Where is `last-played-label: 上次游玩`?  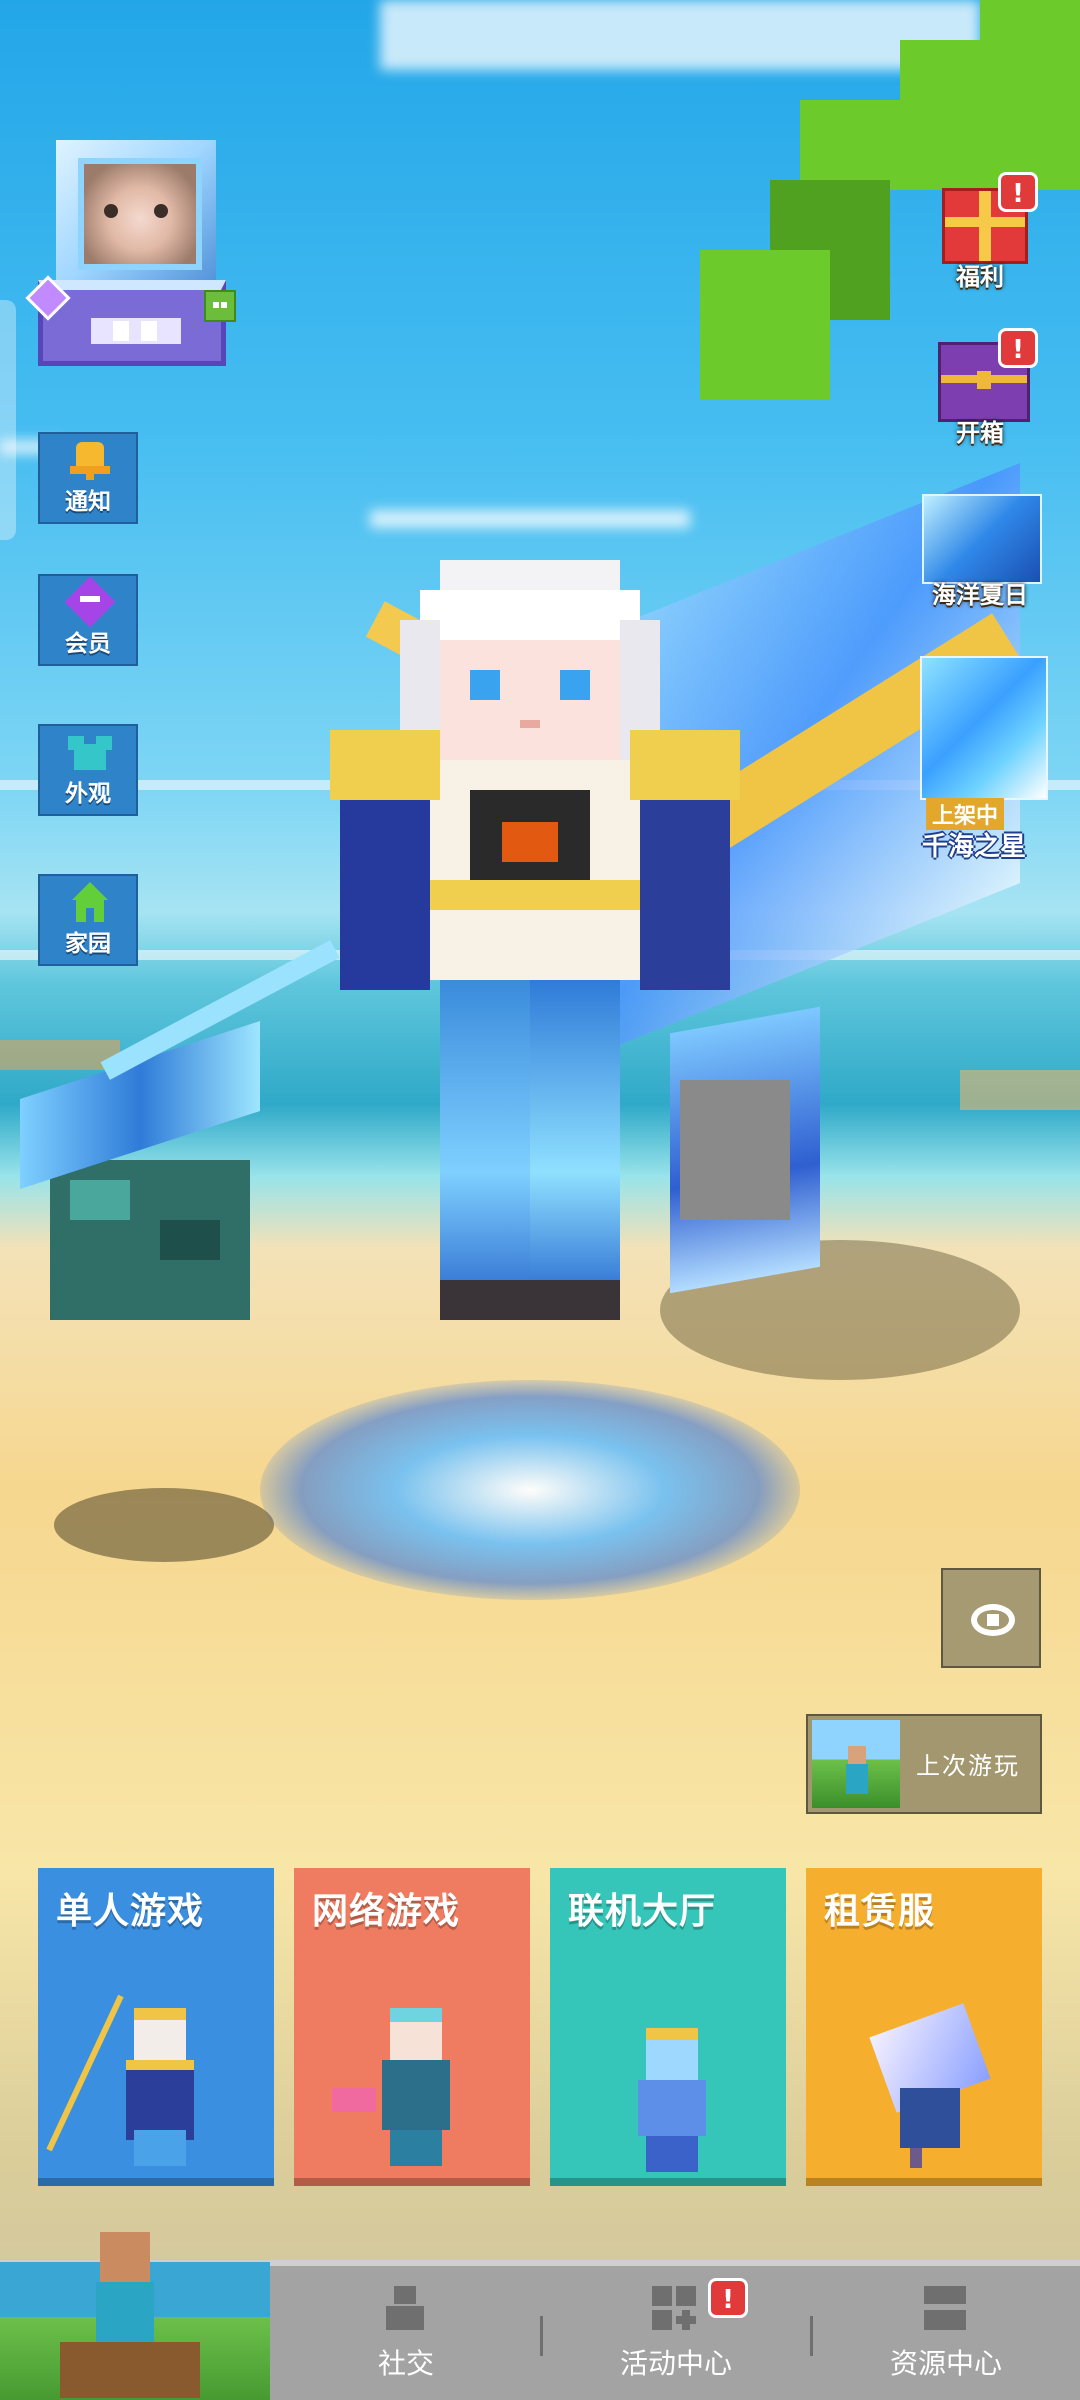
last-played-label: 上次游玩 is located at coordinates (968, 1766).